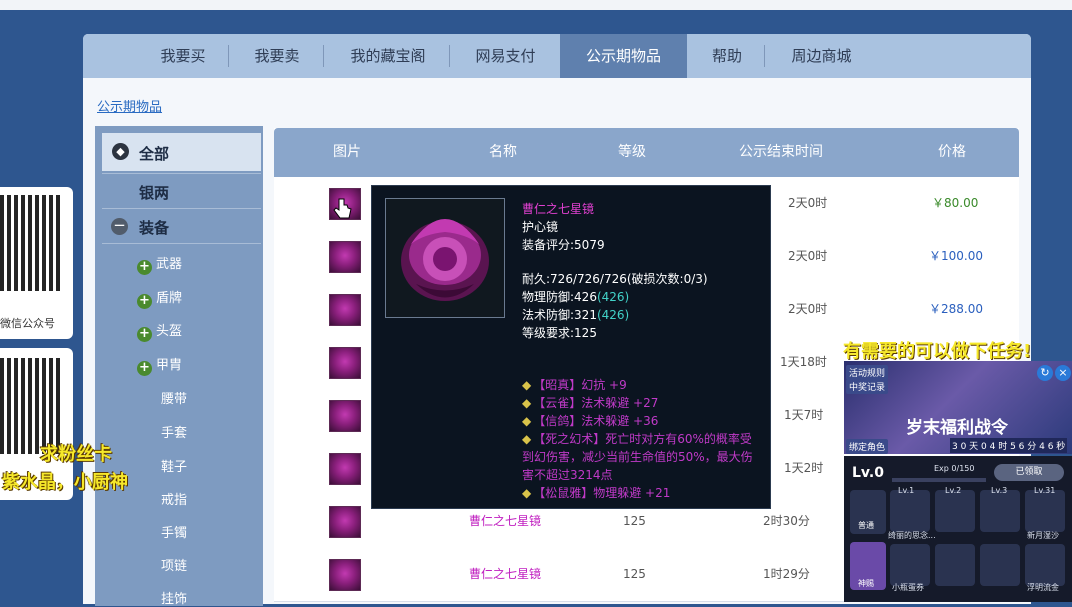  I want to click on col-end-time: 公示结束时间, so click(781, 152).